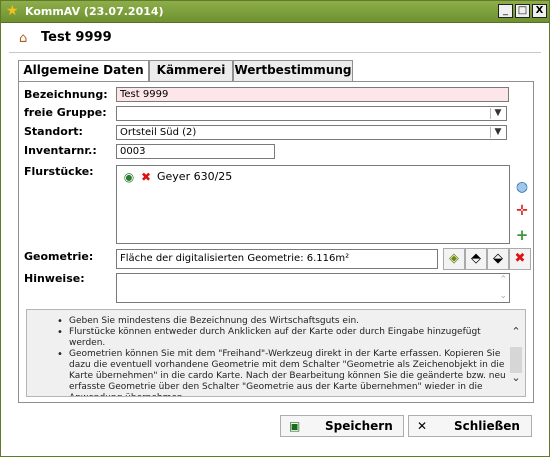 This screenshot has width=550, height=457. I want to click on maximize-button: □, so click(522, 11).